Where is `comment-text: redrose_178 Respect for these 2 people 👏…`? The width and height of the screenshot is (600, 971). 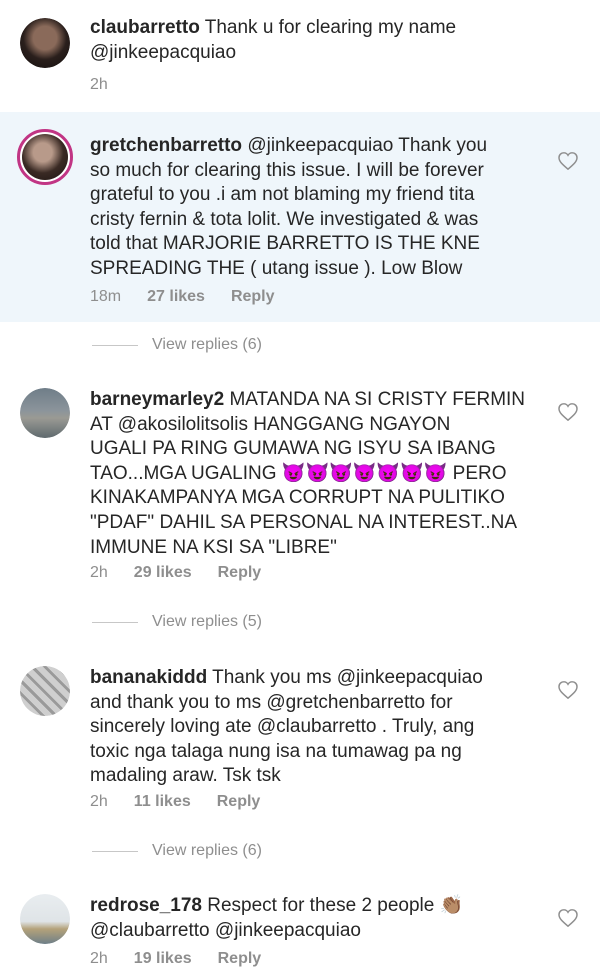 comment-text: redrose_178 Respect for these 2 people 👏… is located at coordinates (310, 918).